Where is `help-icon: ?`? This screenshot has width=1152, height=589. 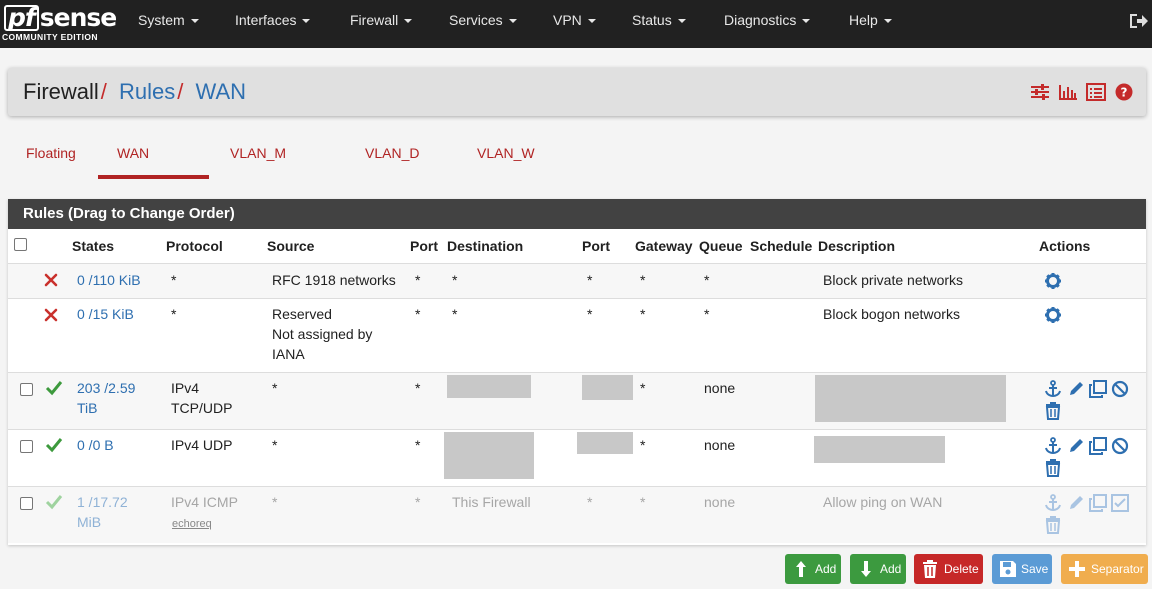
help-icon: ? is located at coordinates (1124, 92).